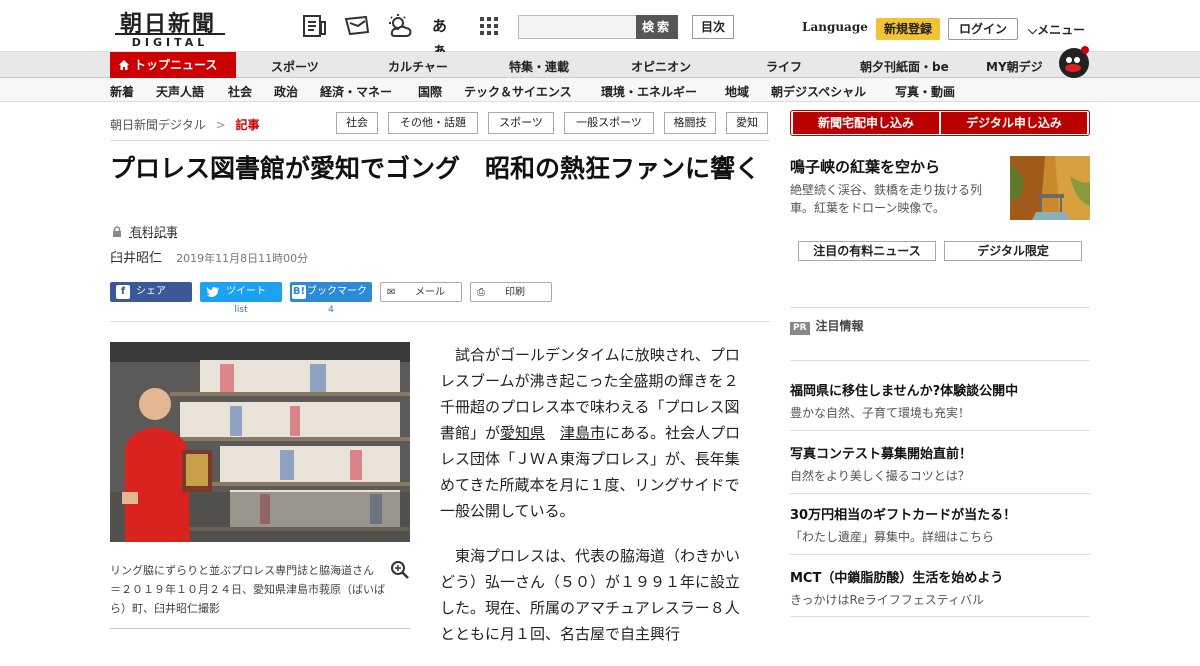  I want to click on nav-life: ライフ, so click(784, 66).